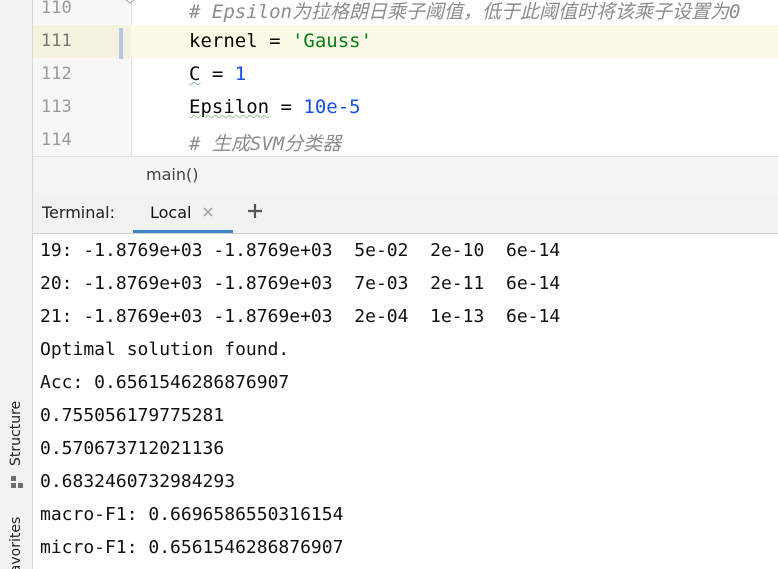  I want to click on code-line: 114 # 生成SVM分类器, so click(405, 140).